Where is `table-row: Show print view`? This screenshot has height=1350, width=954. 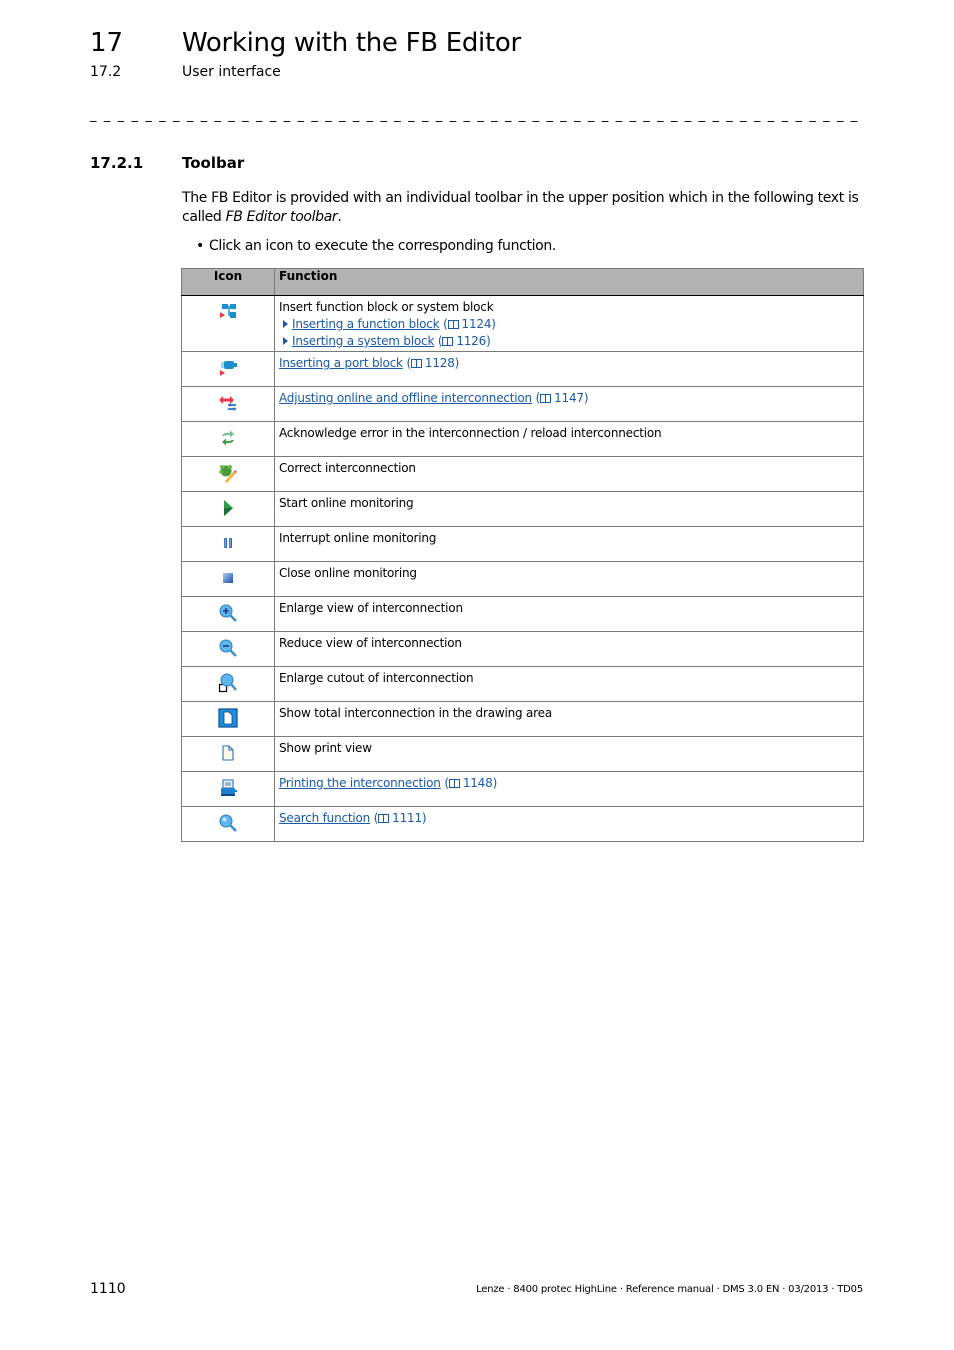
table-row: Show print view is located at coordinates (522, 754).